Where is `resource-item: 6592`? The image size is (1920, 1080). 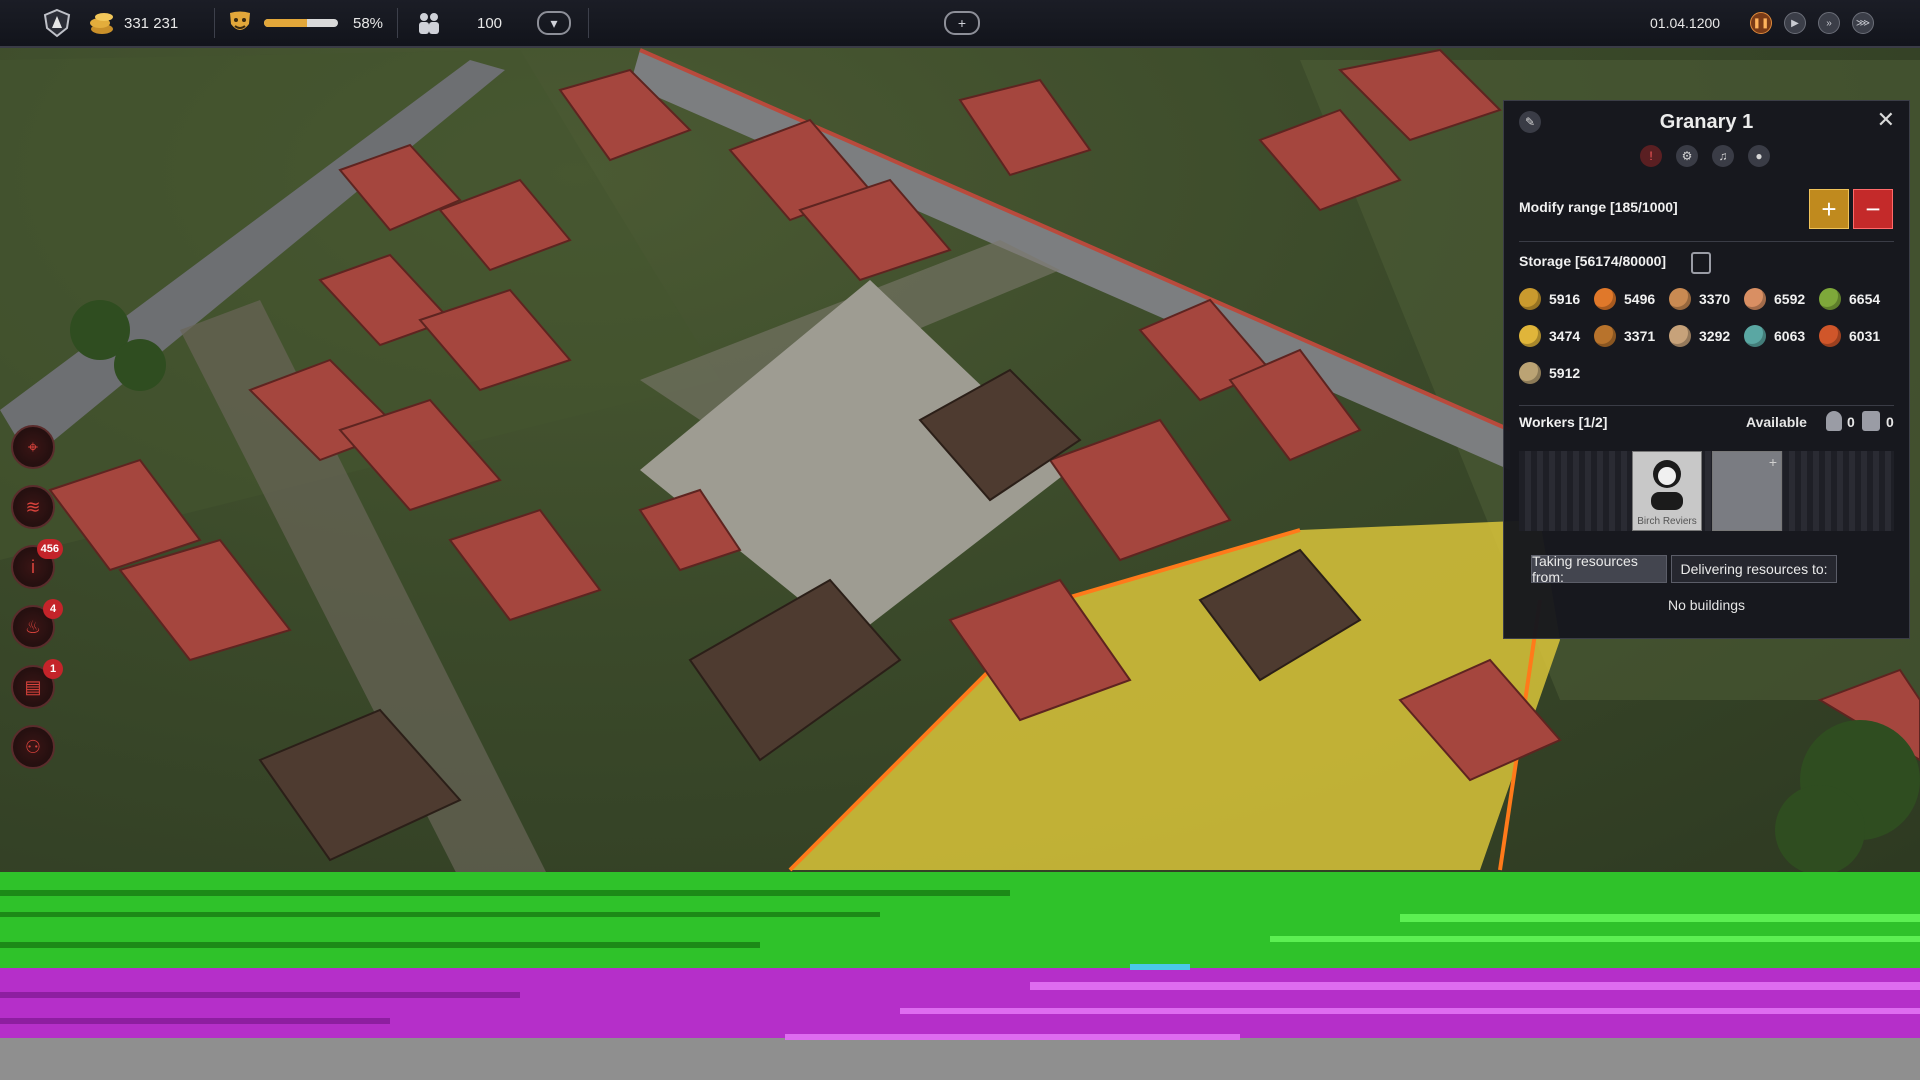
resource-item: 6592 is located at coordinates (1780, 299).